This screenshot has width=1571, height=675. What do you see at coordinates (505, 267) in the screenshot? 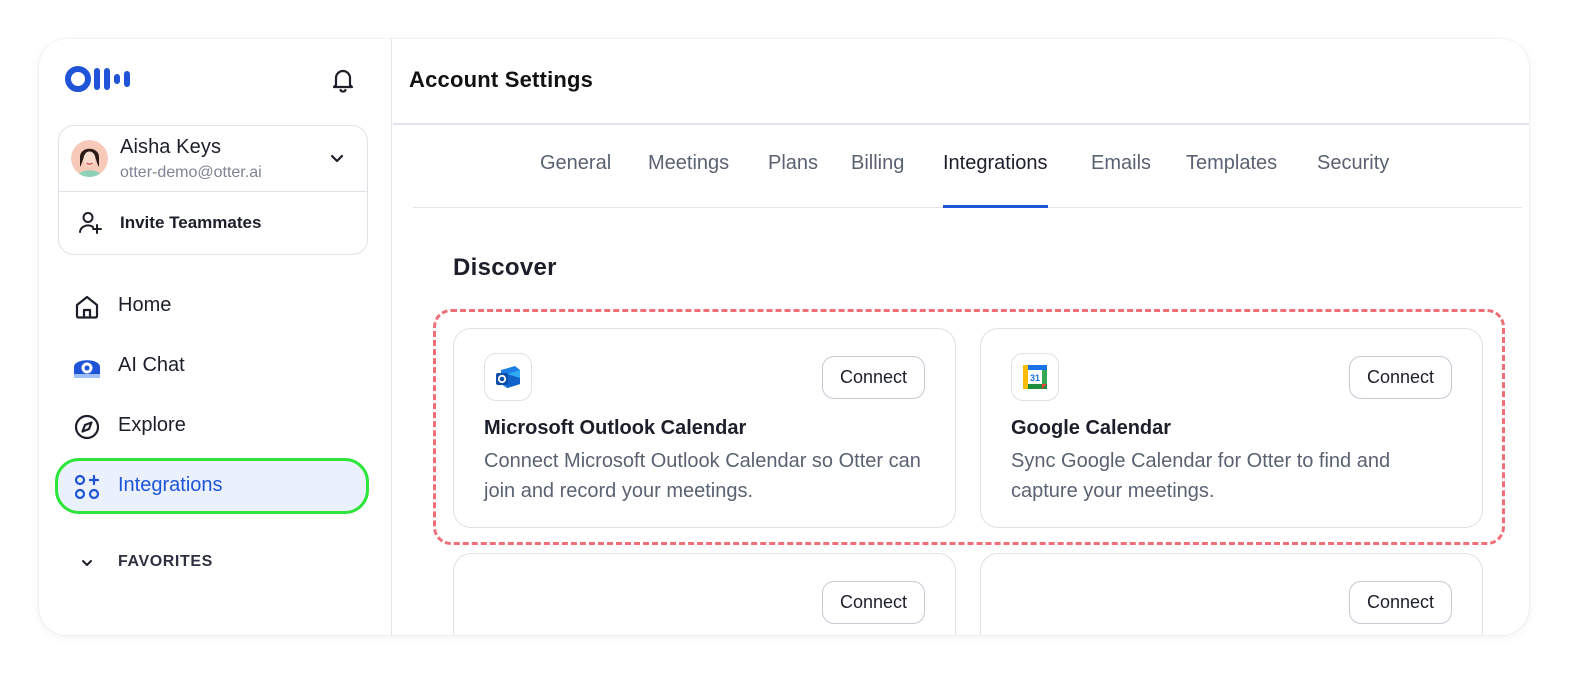
I see `section-title: Discover` at bounding box center [505, 267].